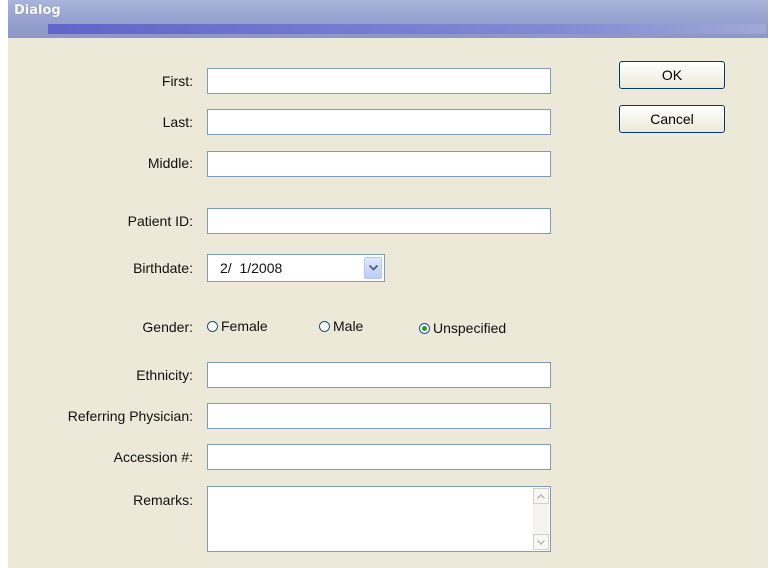 The image size is (772, 568). What do you see at coordinates (160, 221) in the screenshot?
I see `patient-id-label: Patient ID:` at bounding box center [160, 221].